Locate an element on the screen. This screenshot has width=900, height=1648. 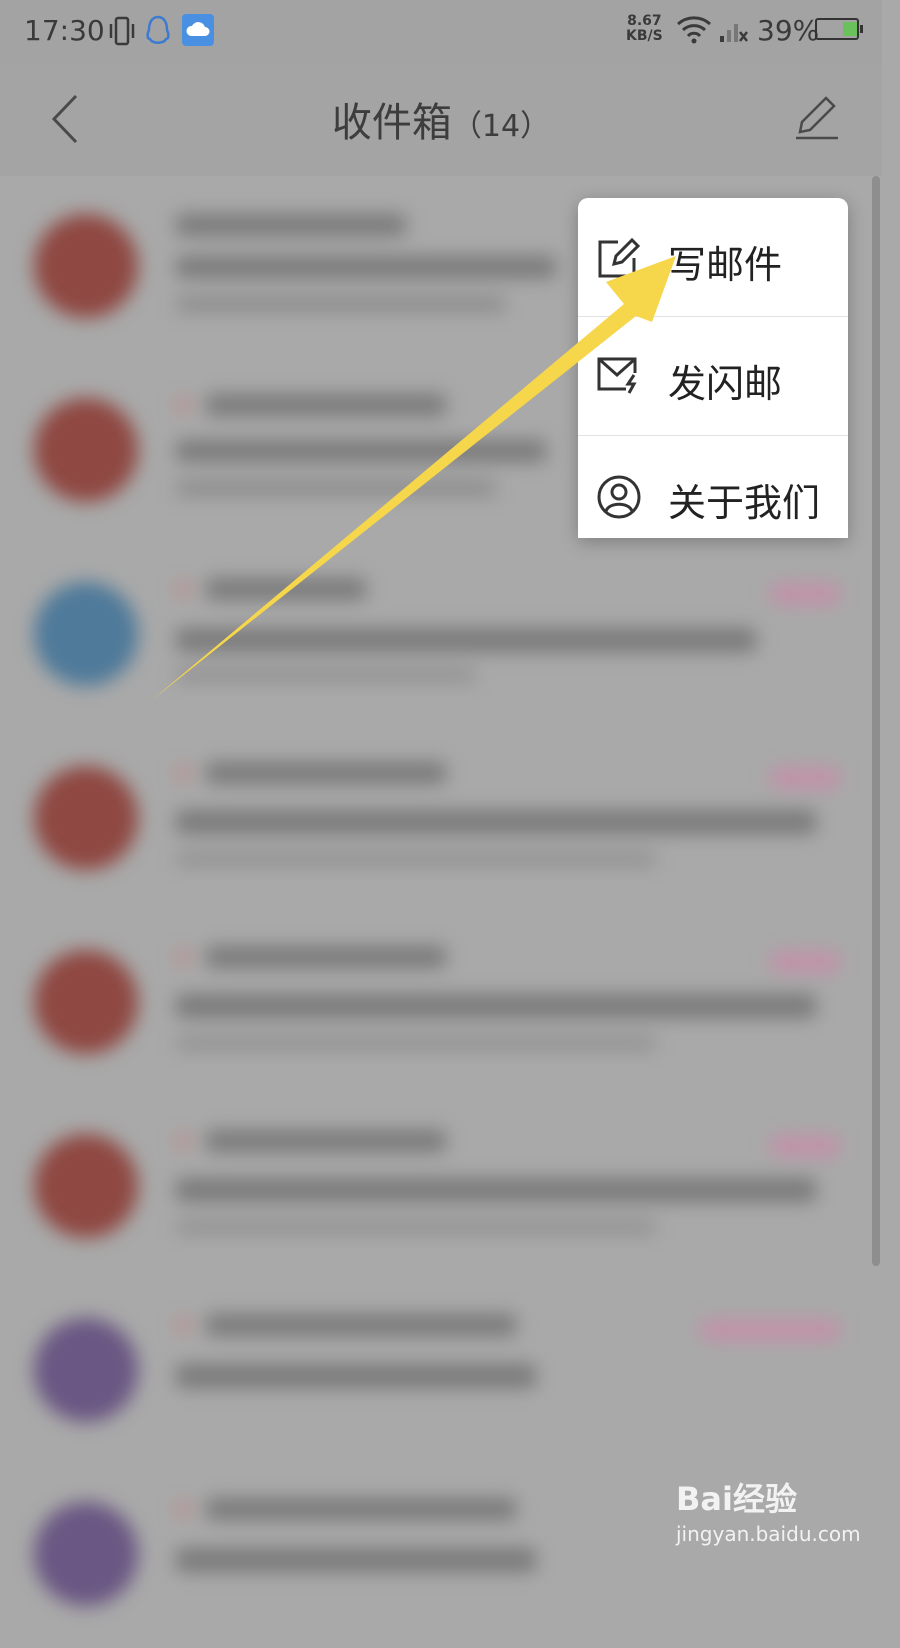
watermark: Bai经验 jingyan.baidu.com is located at coordinates (768, 1510).